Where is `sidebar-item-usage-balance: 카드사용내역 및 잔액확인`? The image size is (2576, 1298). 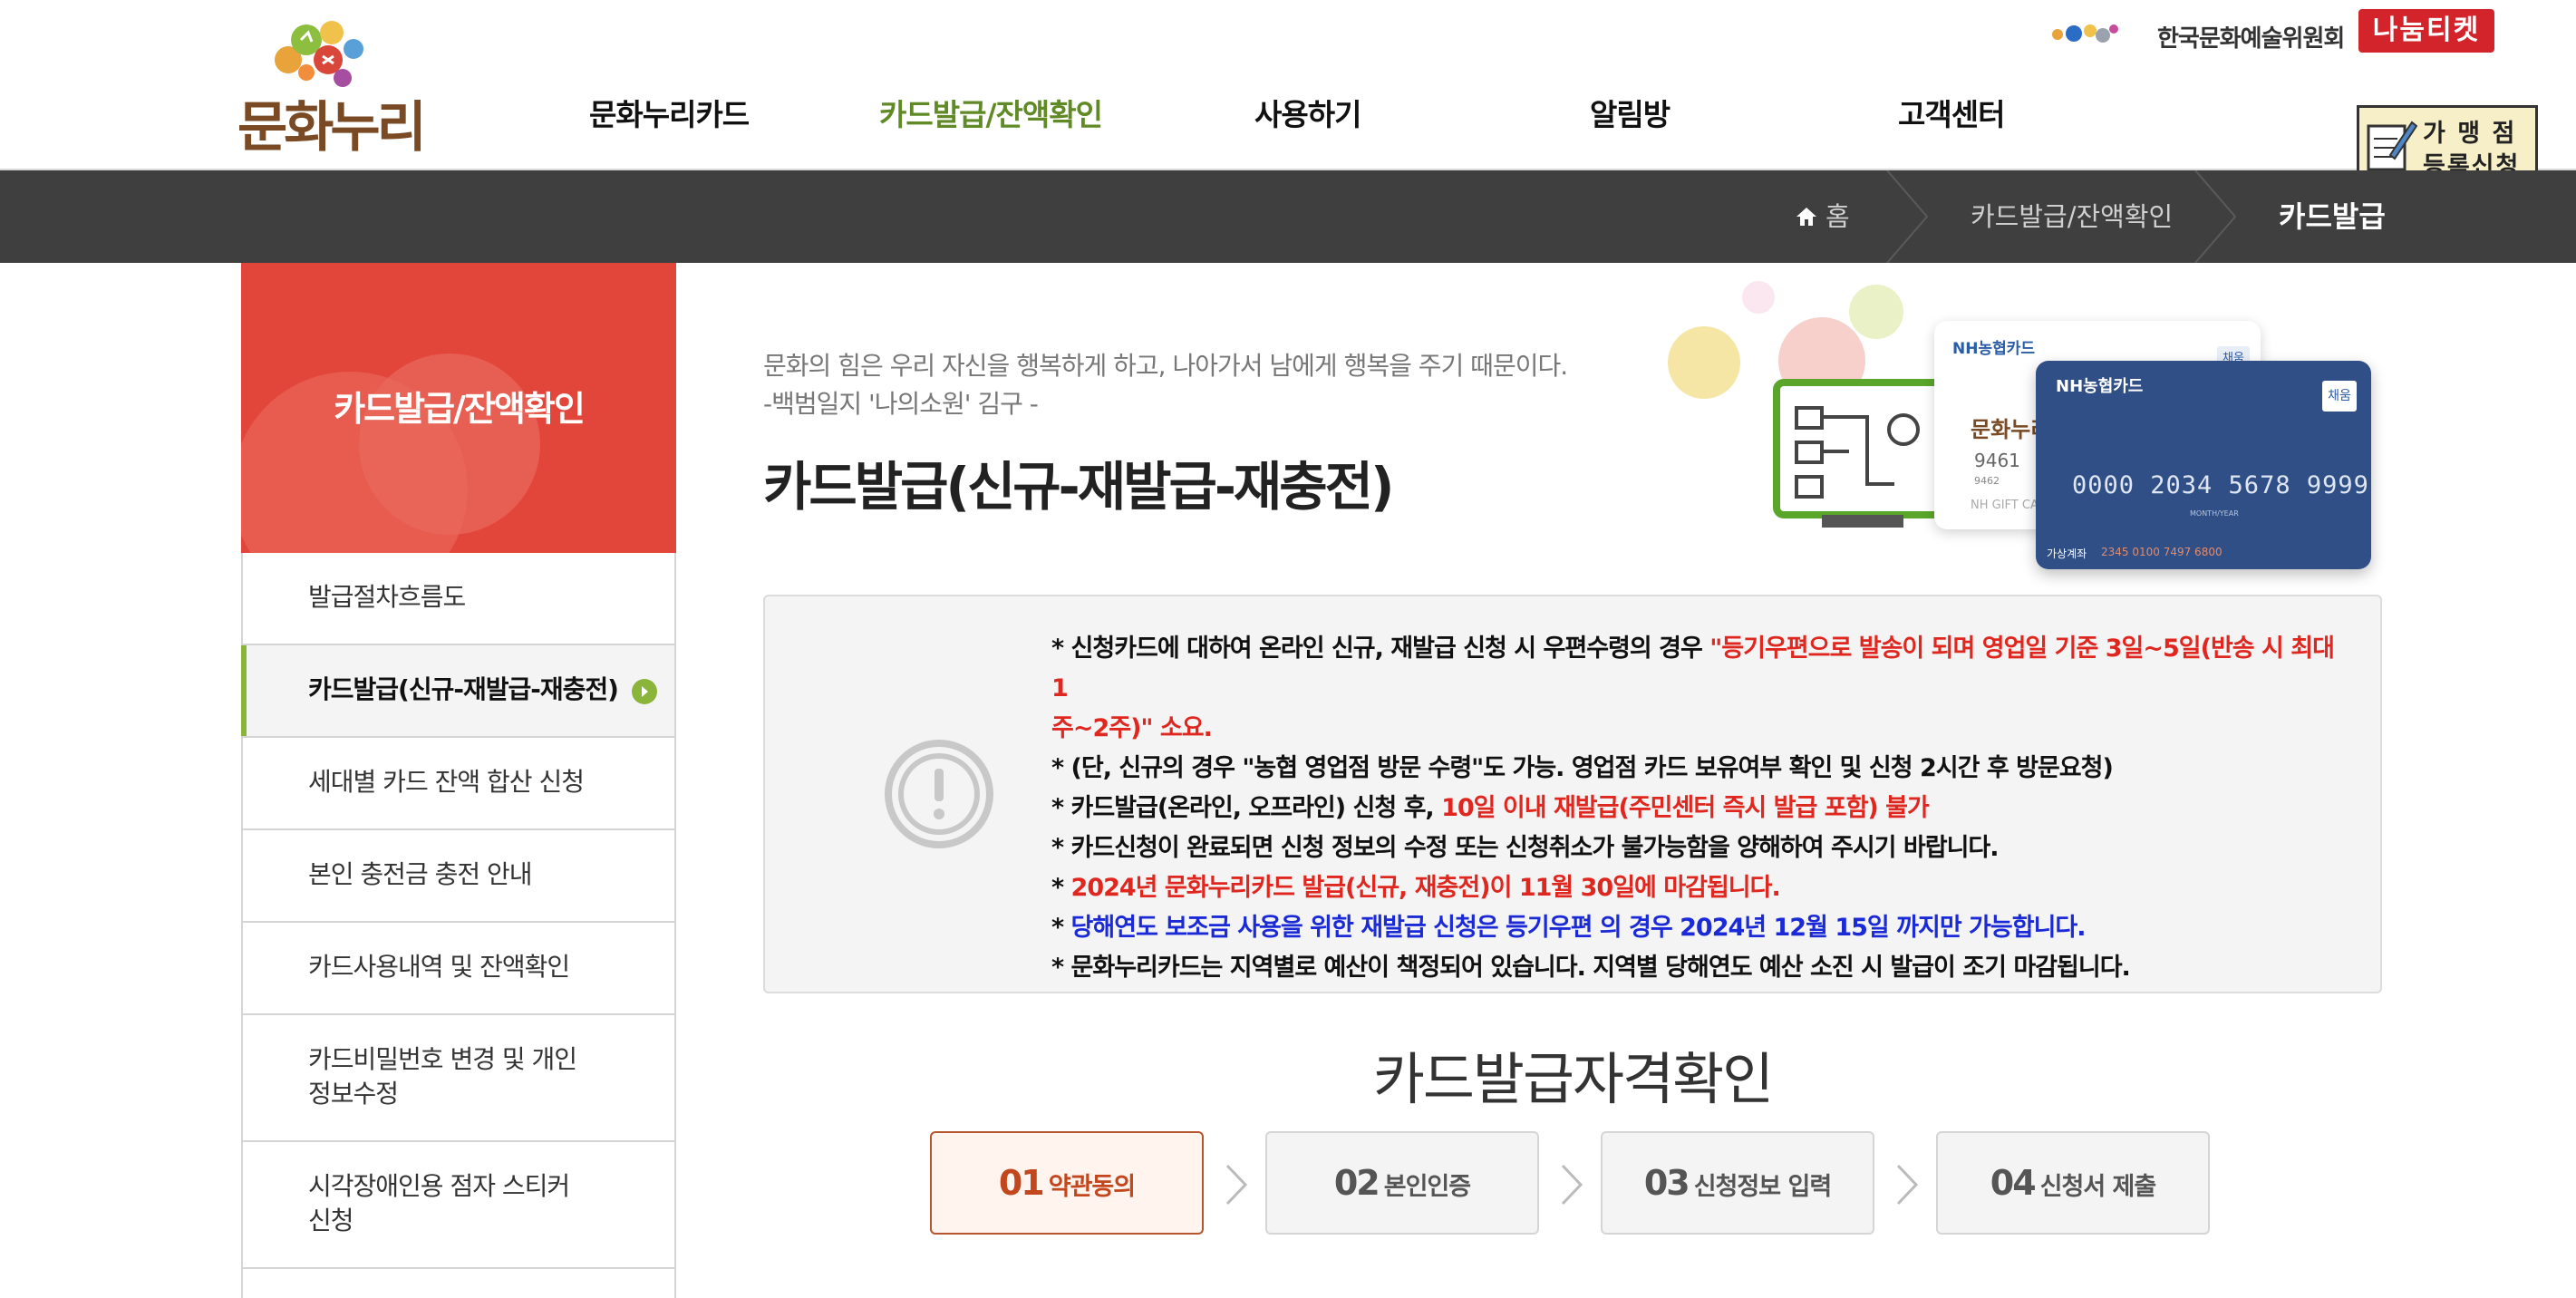
sidebar-item-usage-balance: 카드사용내역 및 잔액확인 is located at coordinates (458, 969).